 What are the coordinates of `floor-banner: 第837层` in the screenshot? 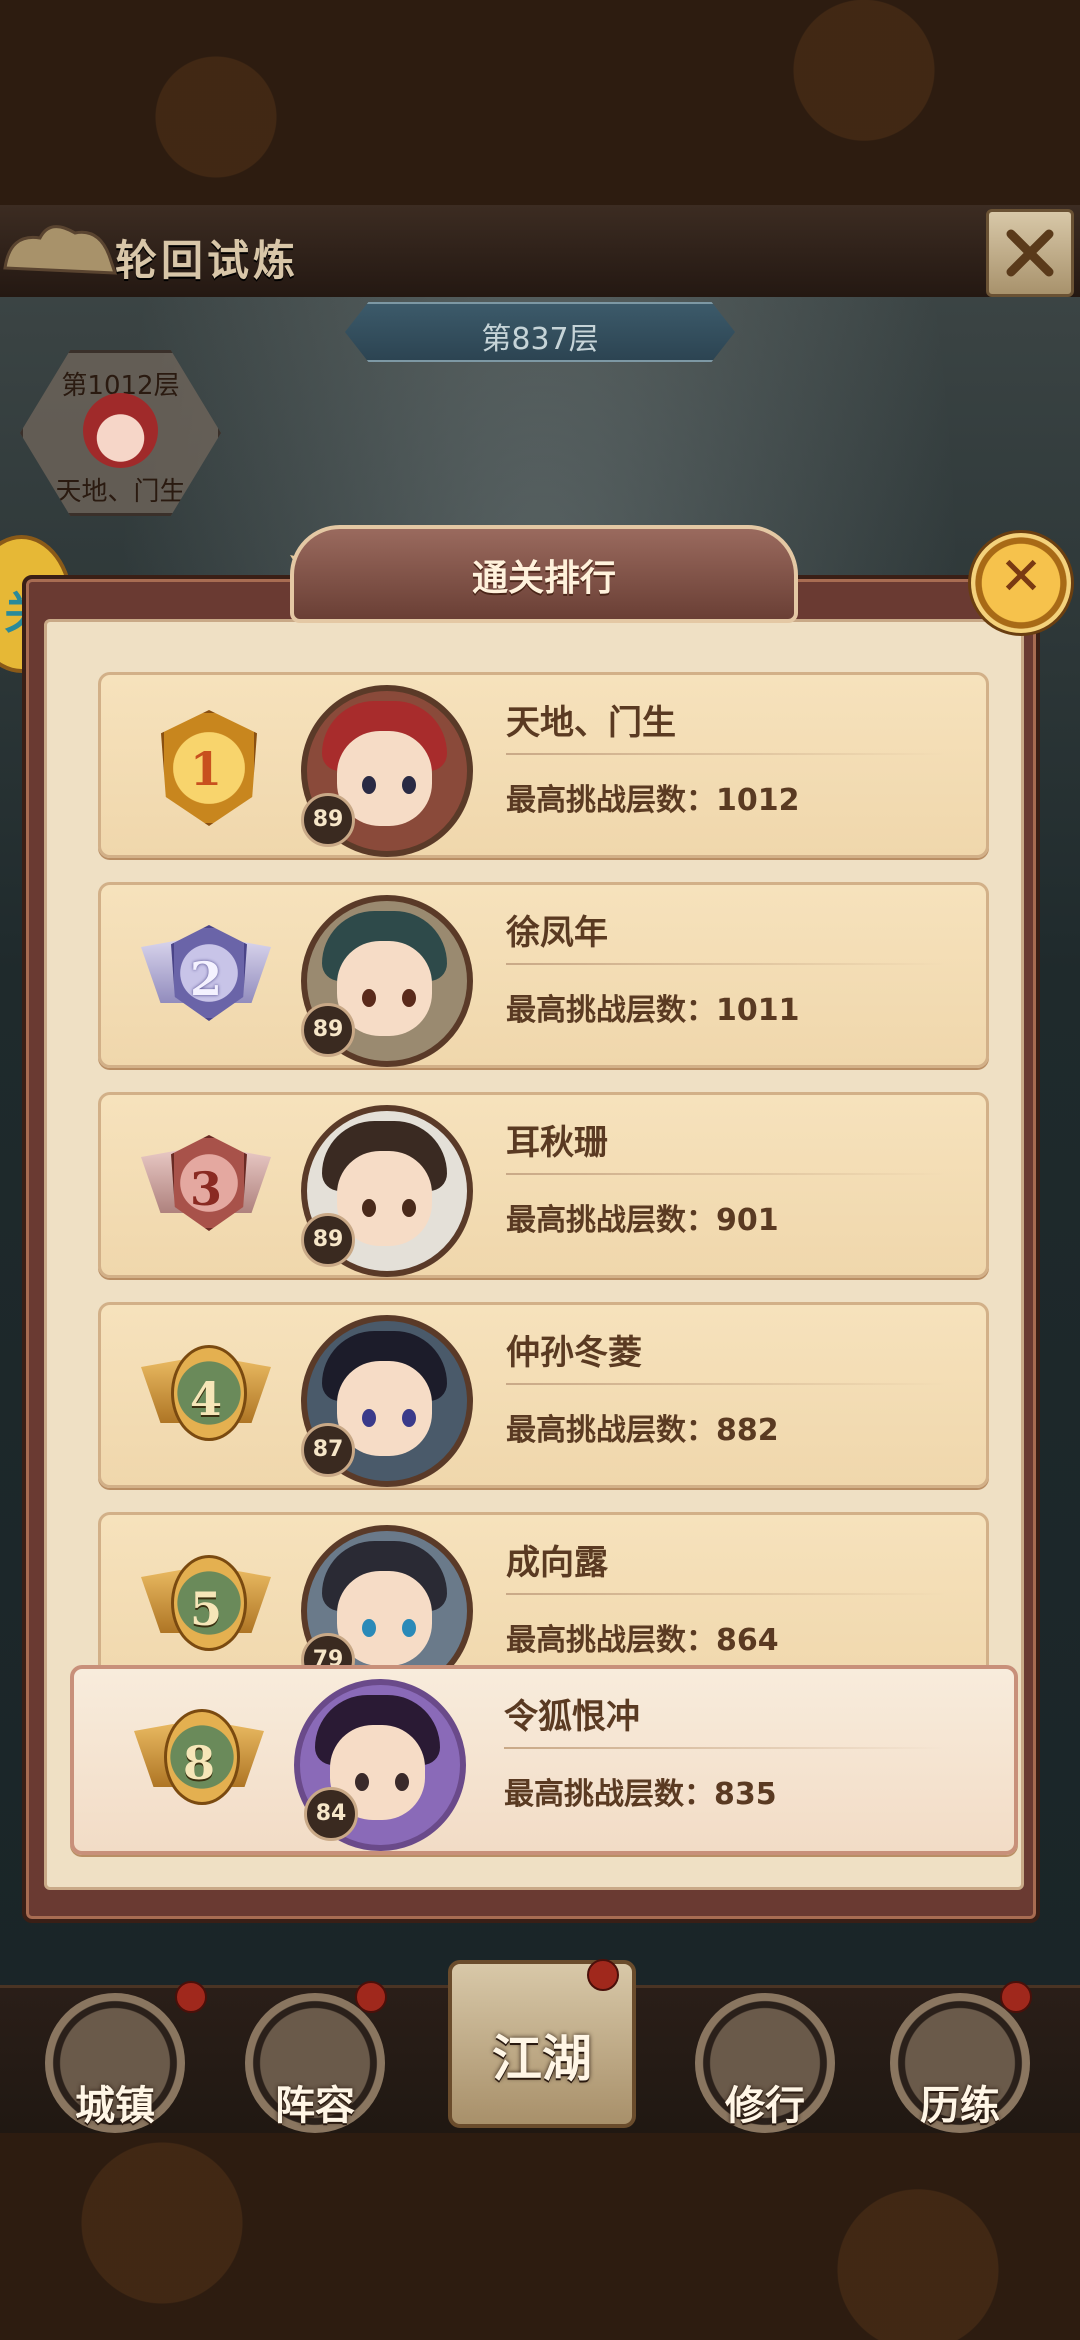 It's located at (540, 332).